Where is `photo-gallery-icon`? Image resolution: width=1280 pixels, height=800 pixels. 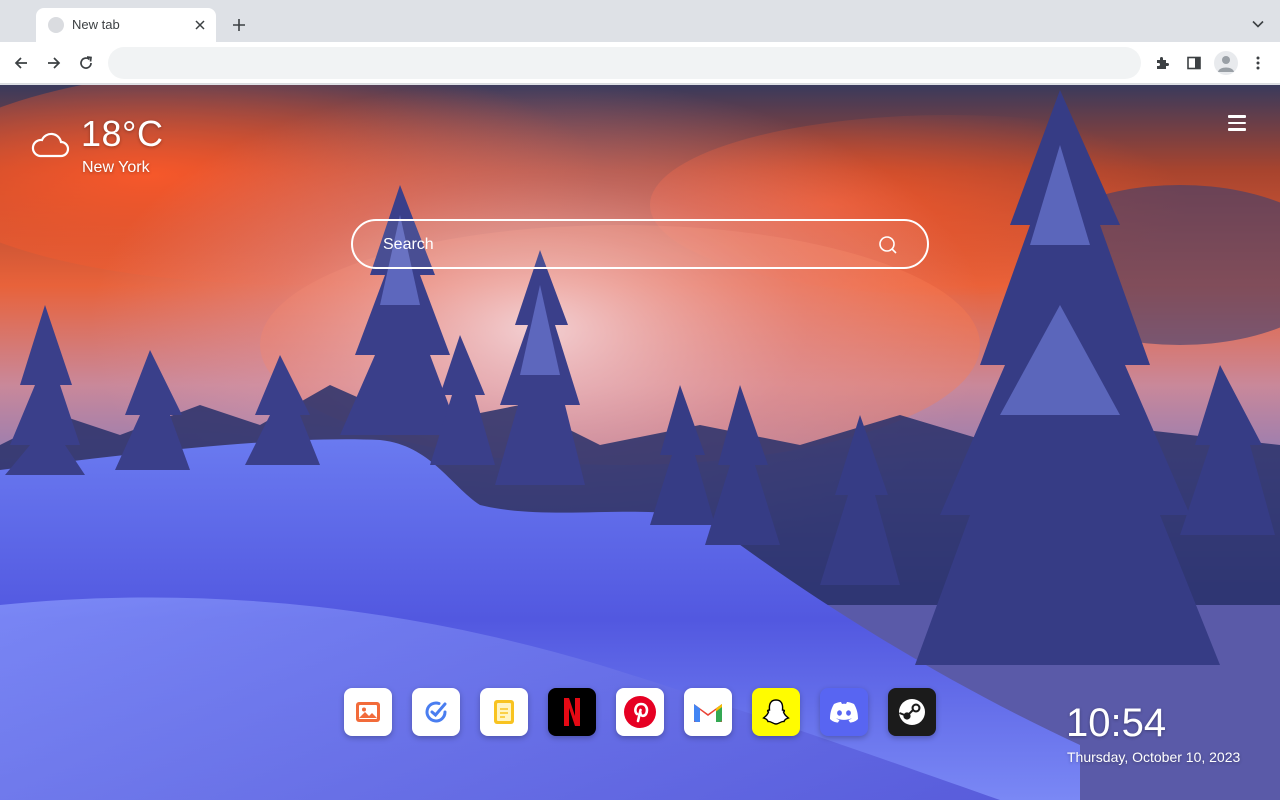 photo-gallery-icon is located at coordinates (368, 712).